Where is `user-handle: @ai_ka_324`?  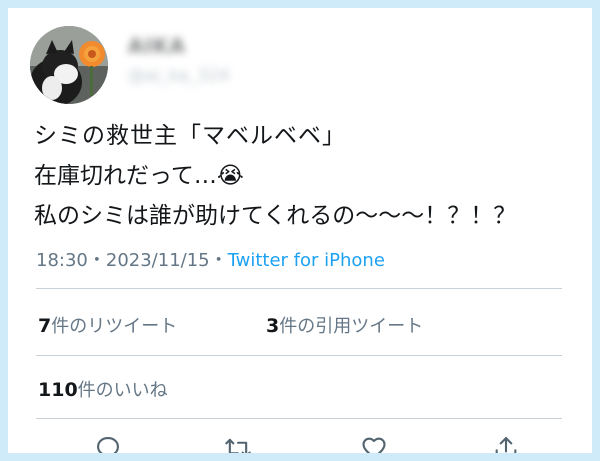 user-handle: @ai_ka_324 is located at coordinates (179, 76).